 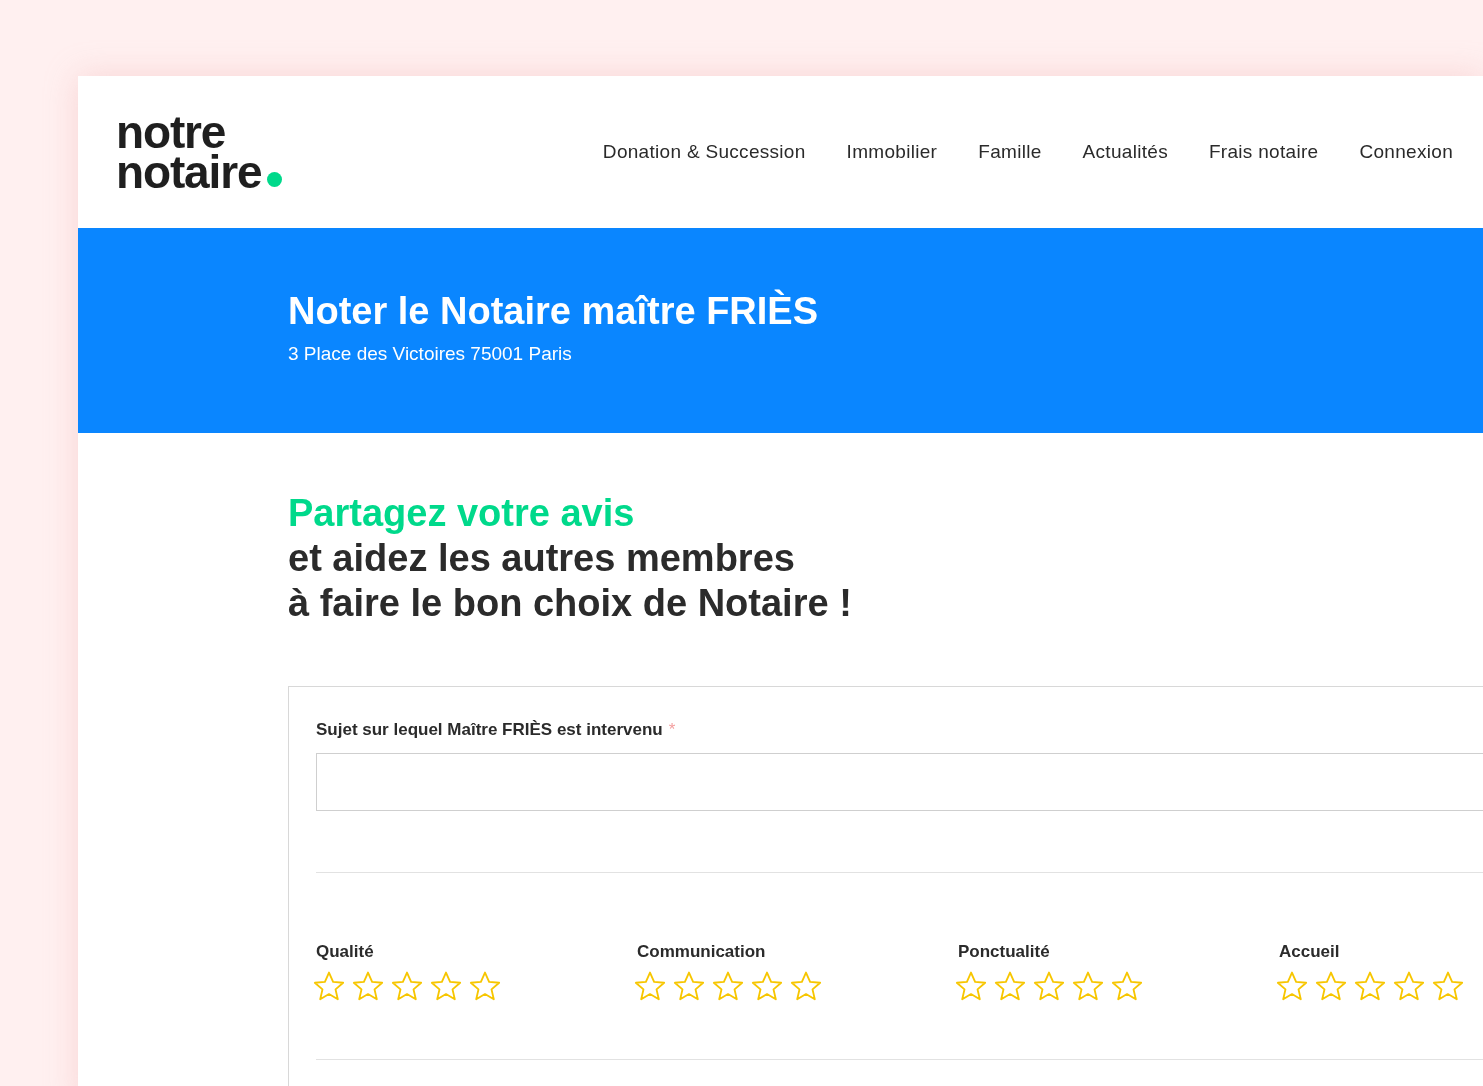 What do you see at coordinates (461, 513) in the screenshot?
I see `intro-highlight: Partagez votre avis` at bounding box center [461, 513].